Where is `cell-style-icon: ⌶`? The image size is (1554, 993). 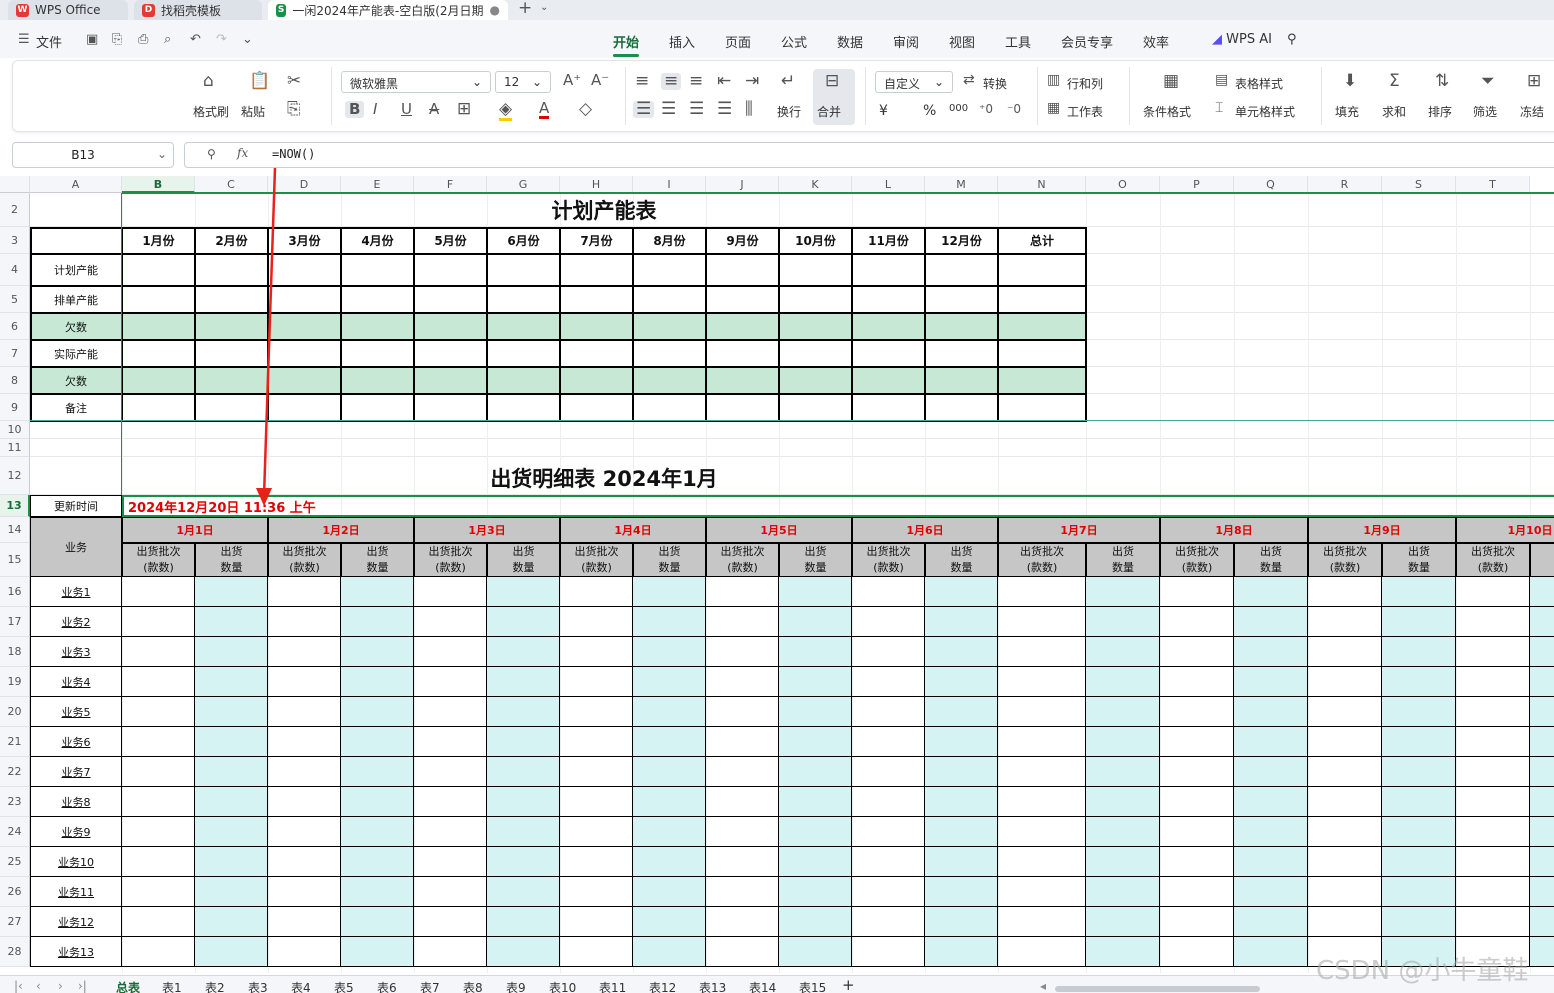 cell-style-icon: ⌶ is located at coordinates (1219, 108).